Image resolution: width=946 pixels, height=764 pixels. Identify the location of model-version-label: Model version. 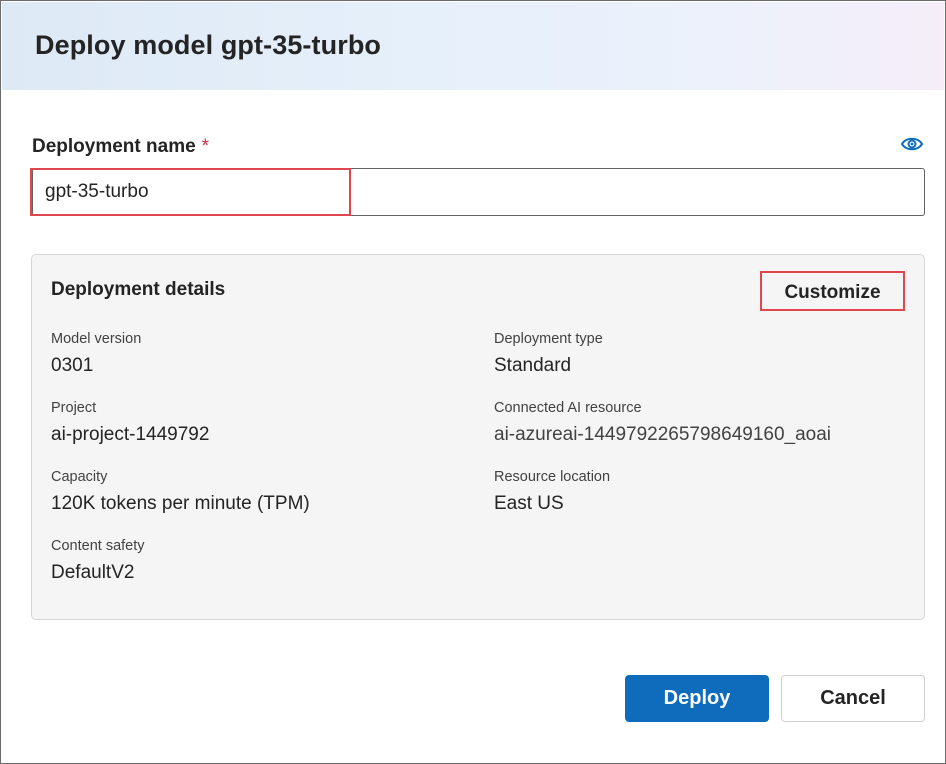
(96, 339).